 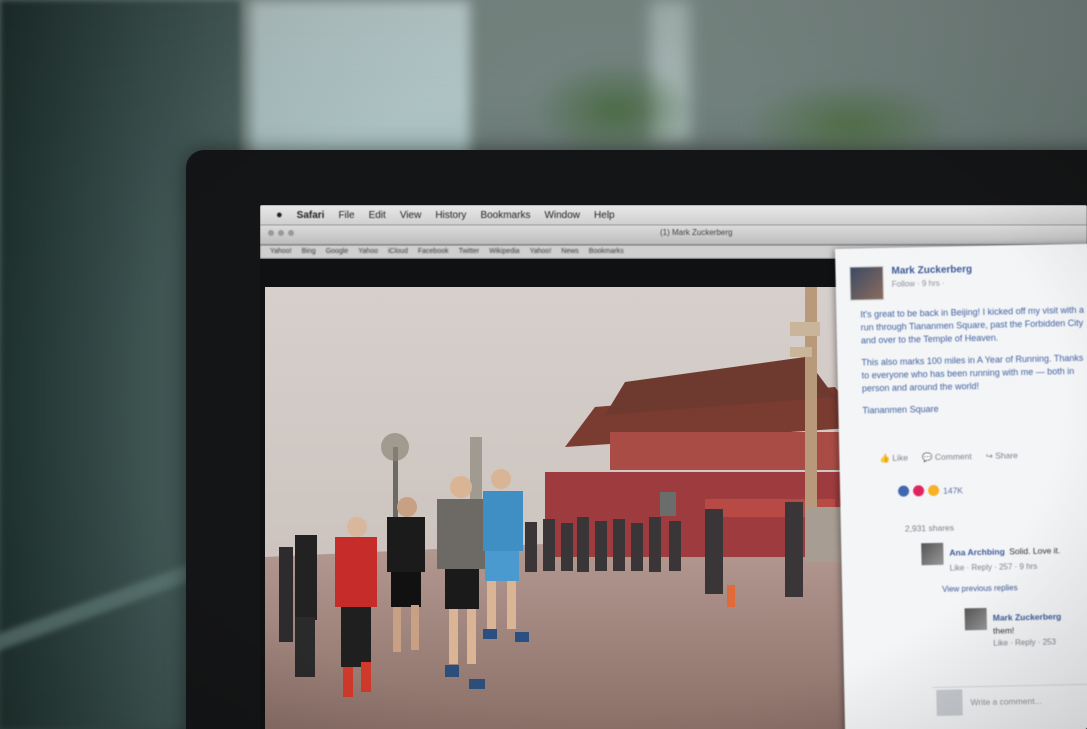 I want to click on reaction-count: 147K, so click(x=953, y=490).